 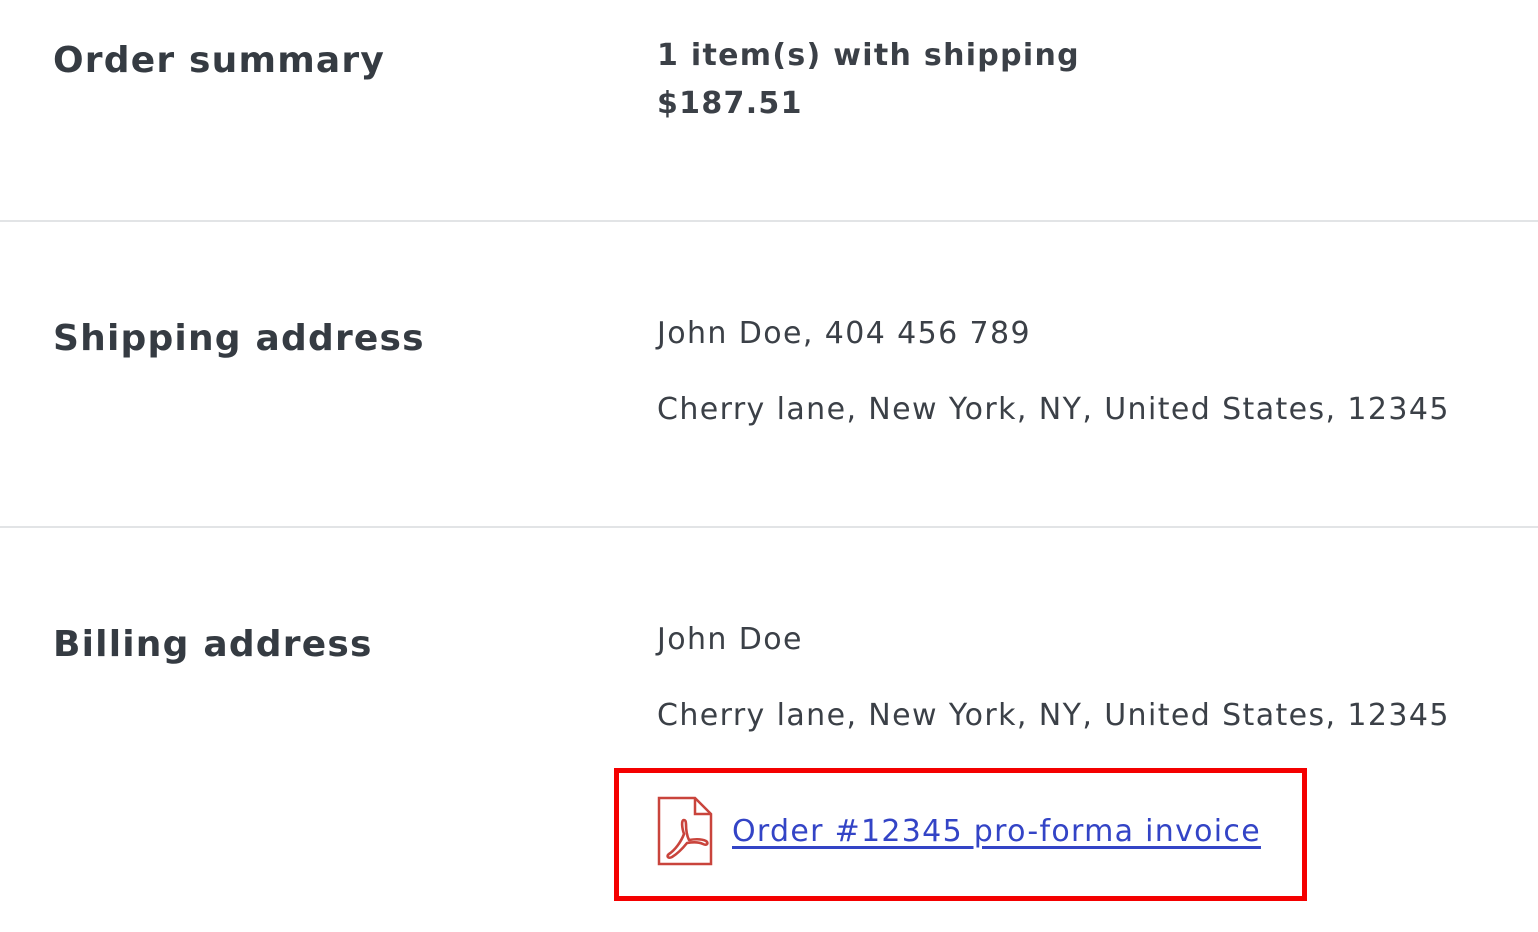 I want to click on invoice-download-link: Order #12345 pro-forma invoice, so click(x=959, y=831).